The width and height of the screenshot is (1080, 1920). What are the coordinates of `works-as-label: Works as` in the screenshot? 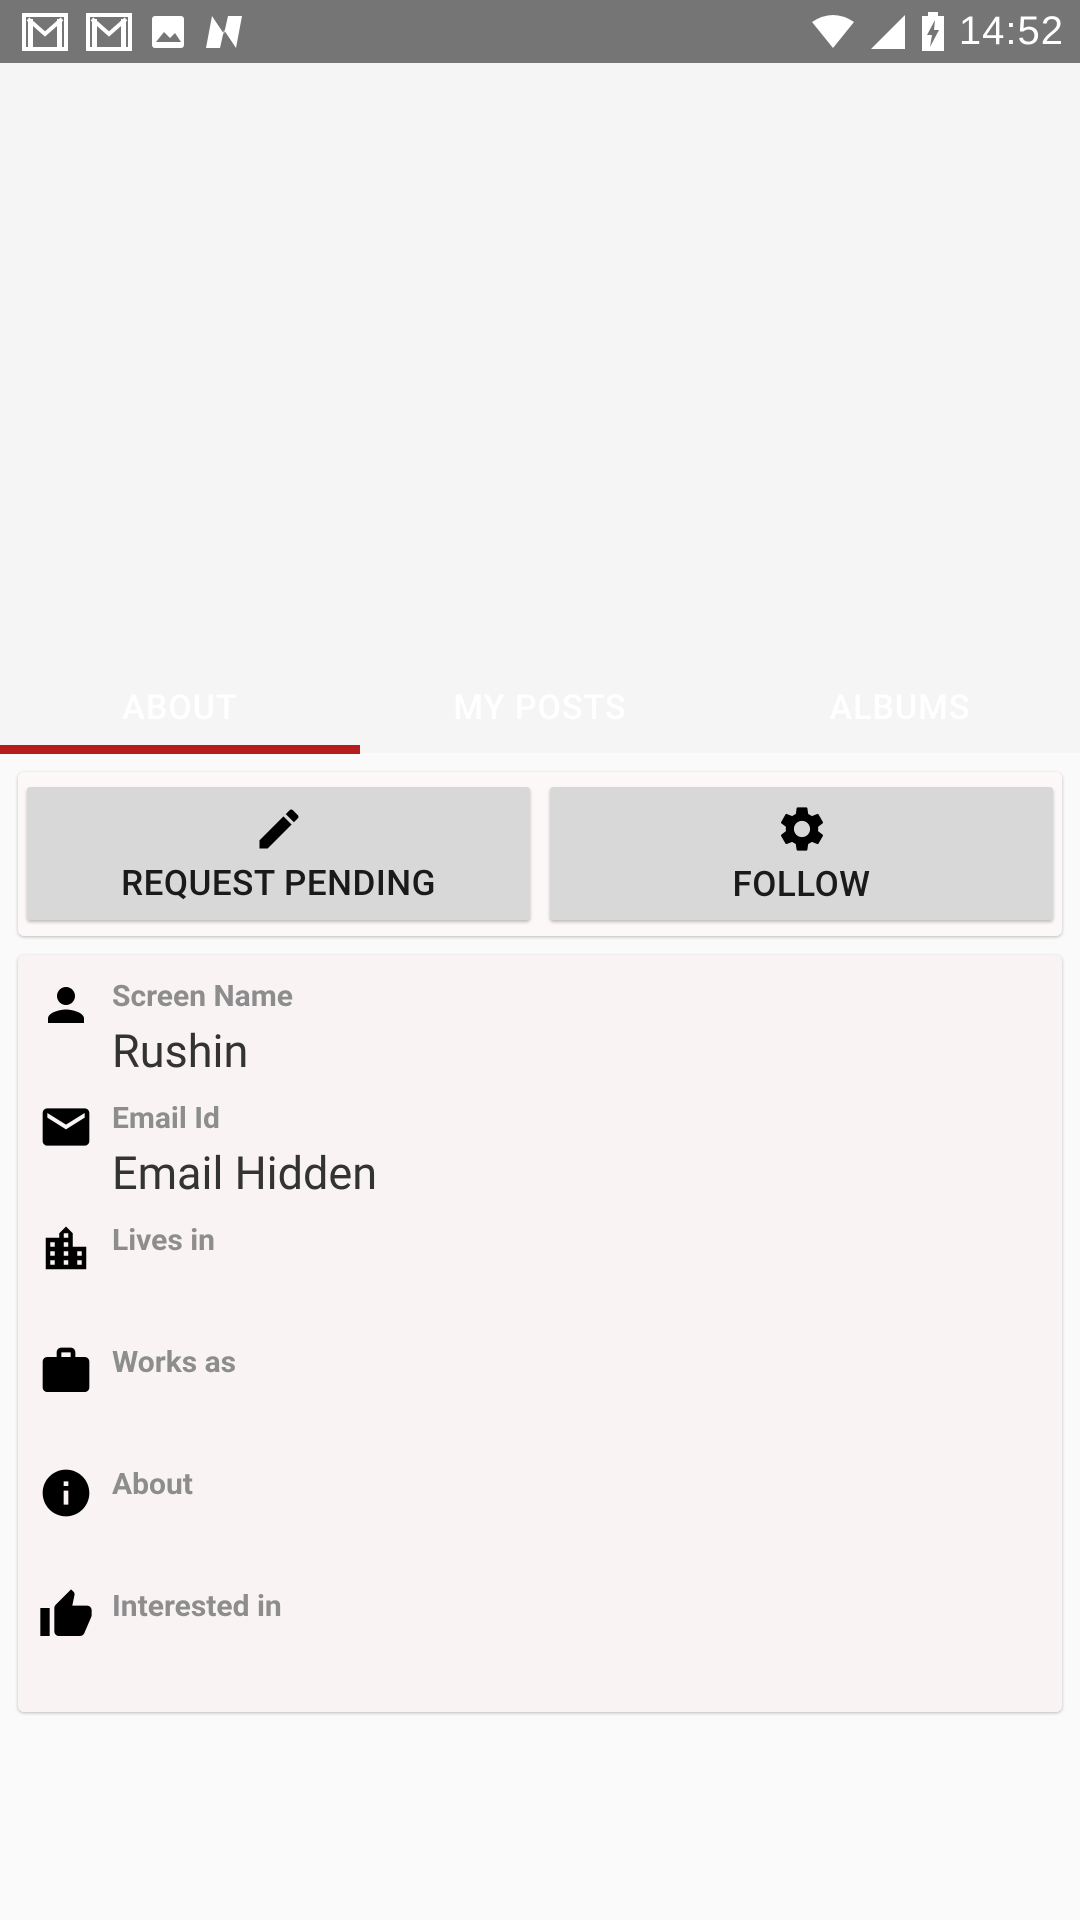 It's located at (174, 1362).